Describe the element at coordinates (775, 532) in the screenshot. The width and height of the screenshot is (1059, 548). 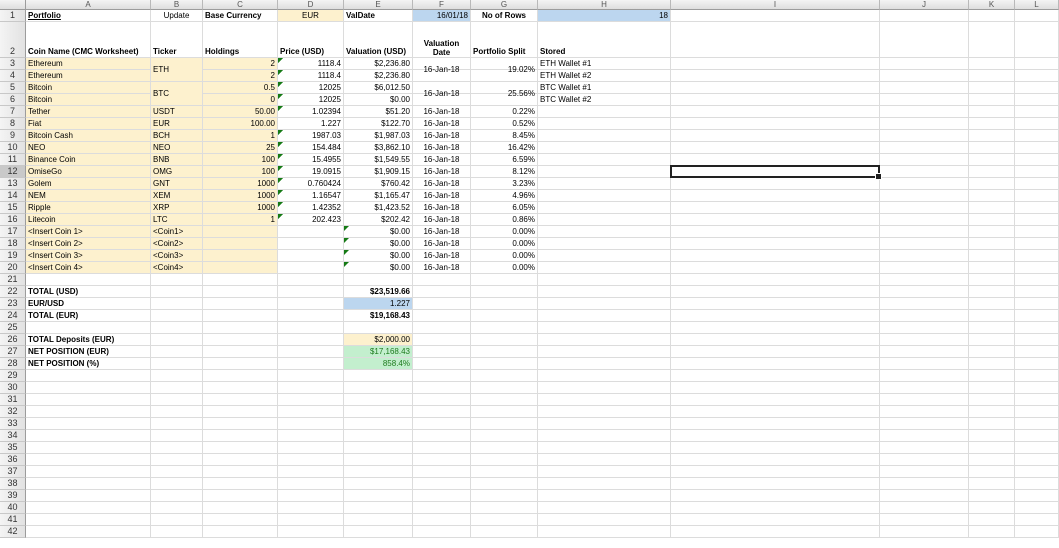
I see `cell-i42` at that location.